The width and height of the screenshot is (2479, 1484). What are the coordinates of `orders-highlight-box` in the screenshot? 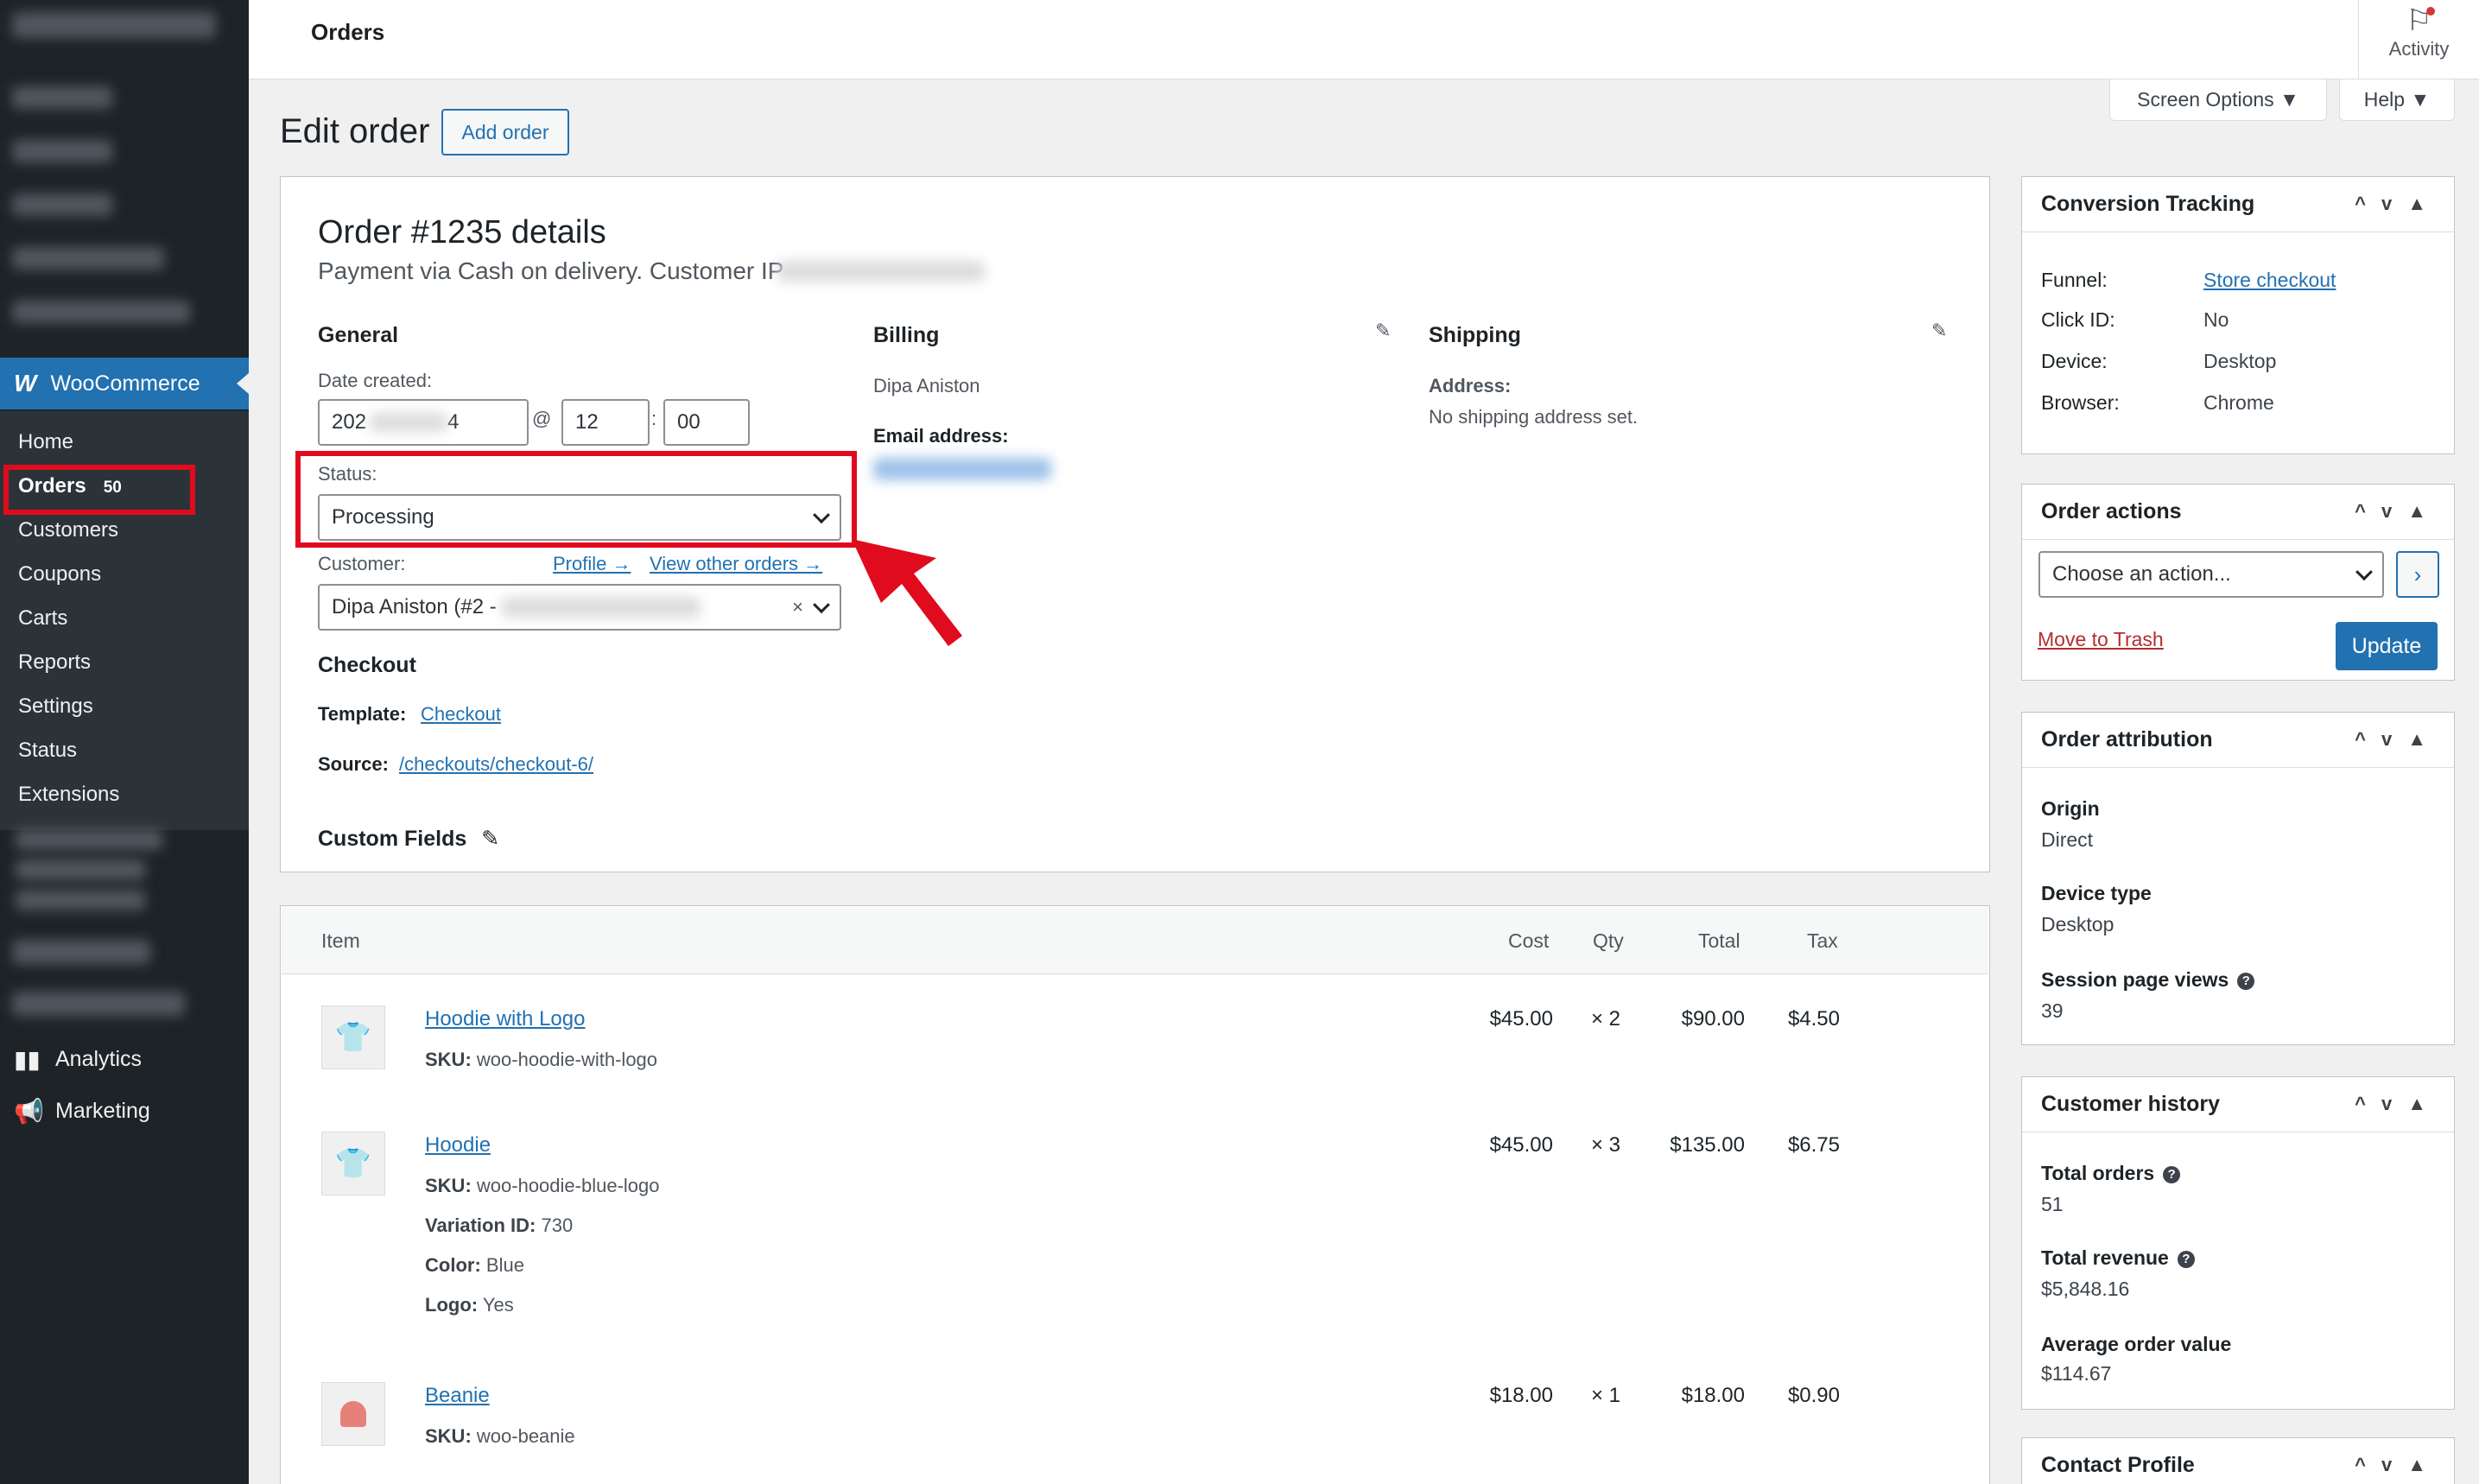 It's located at (99, 490).